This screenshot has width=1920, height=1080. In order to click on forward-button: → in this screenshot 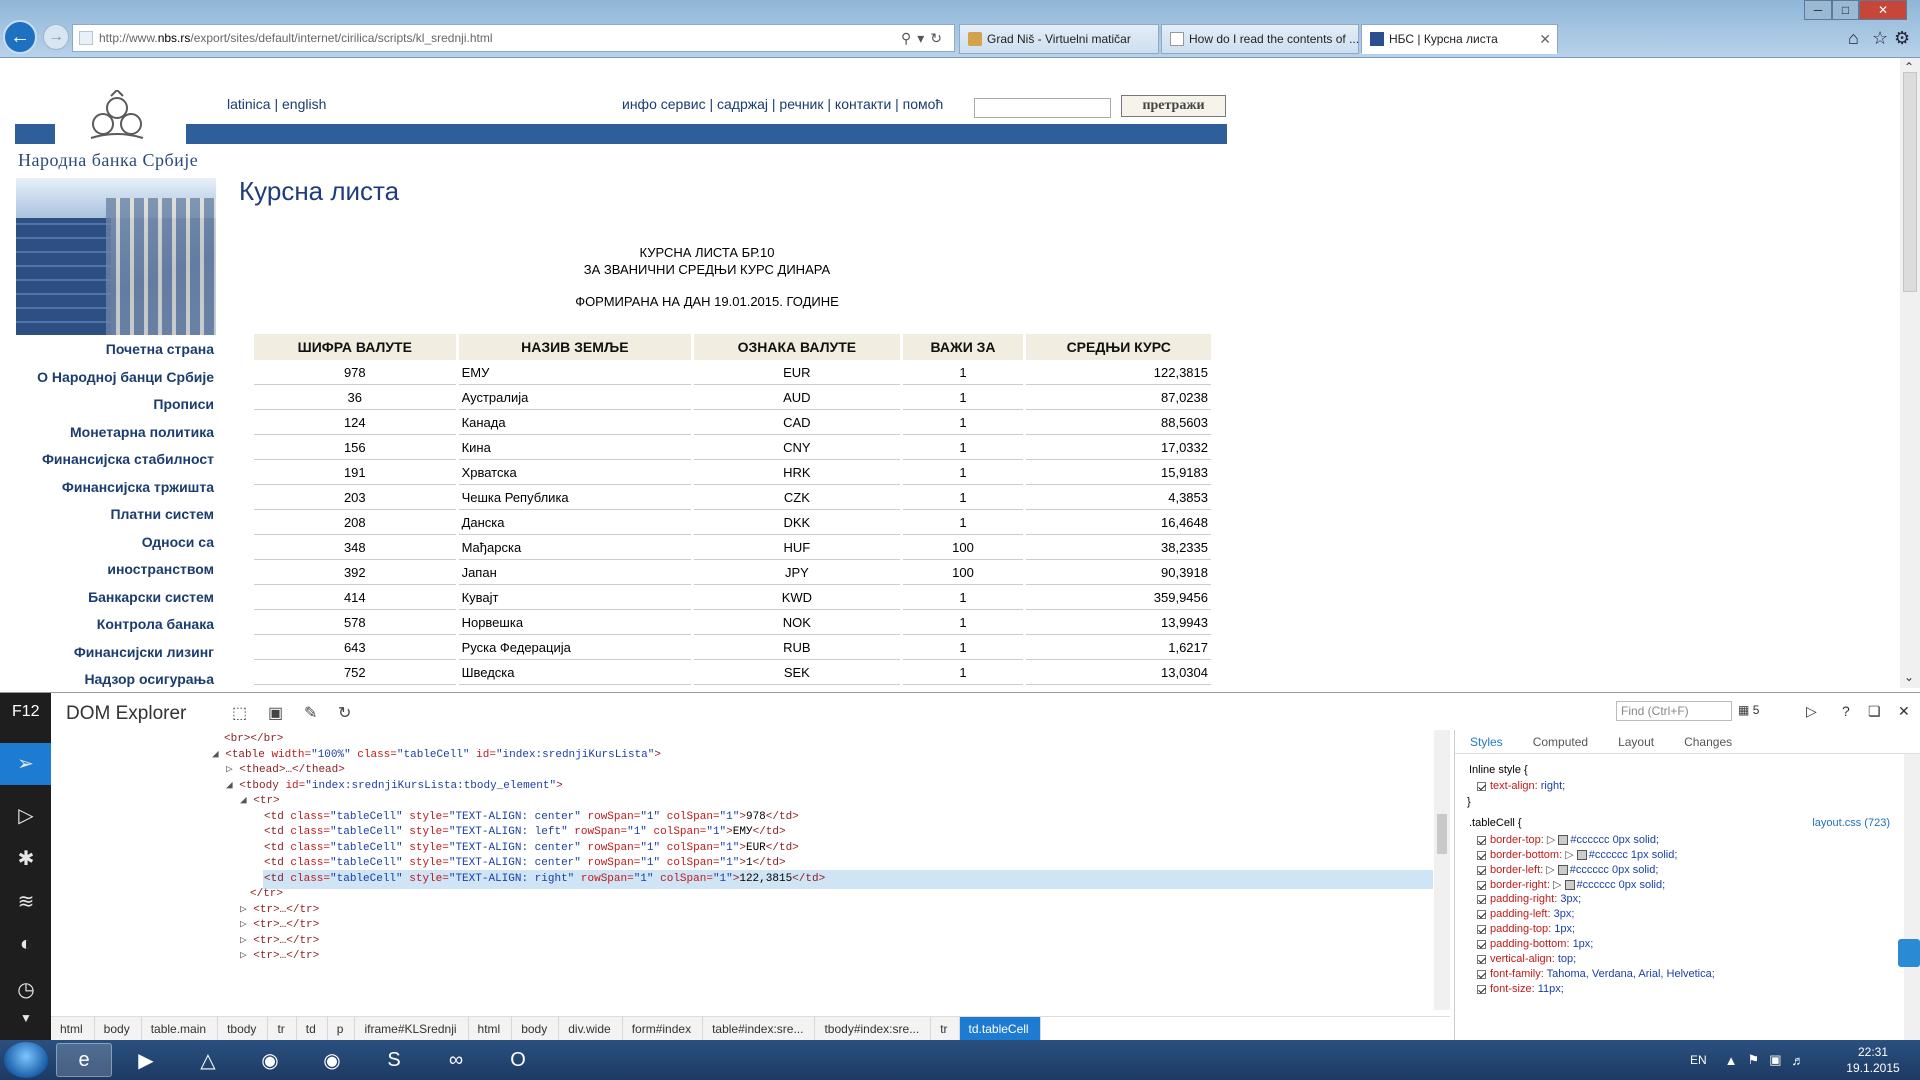, I will do `click(56, 37)`.